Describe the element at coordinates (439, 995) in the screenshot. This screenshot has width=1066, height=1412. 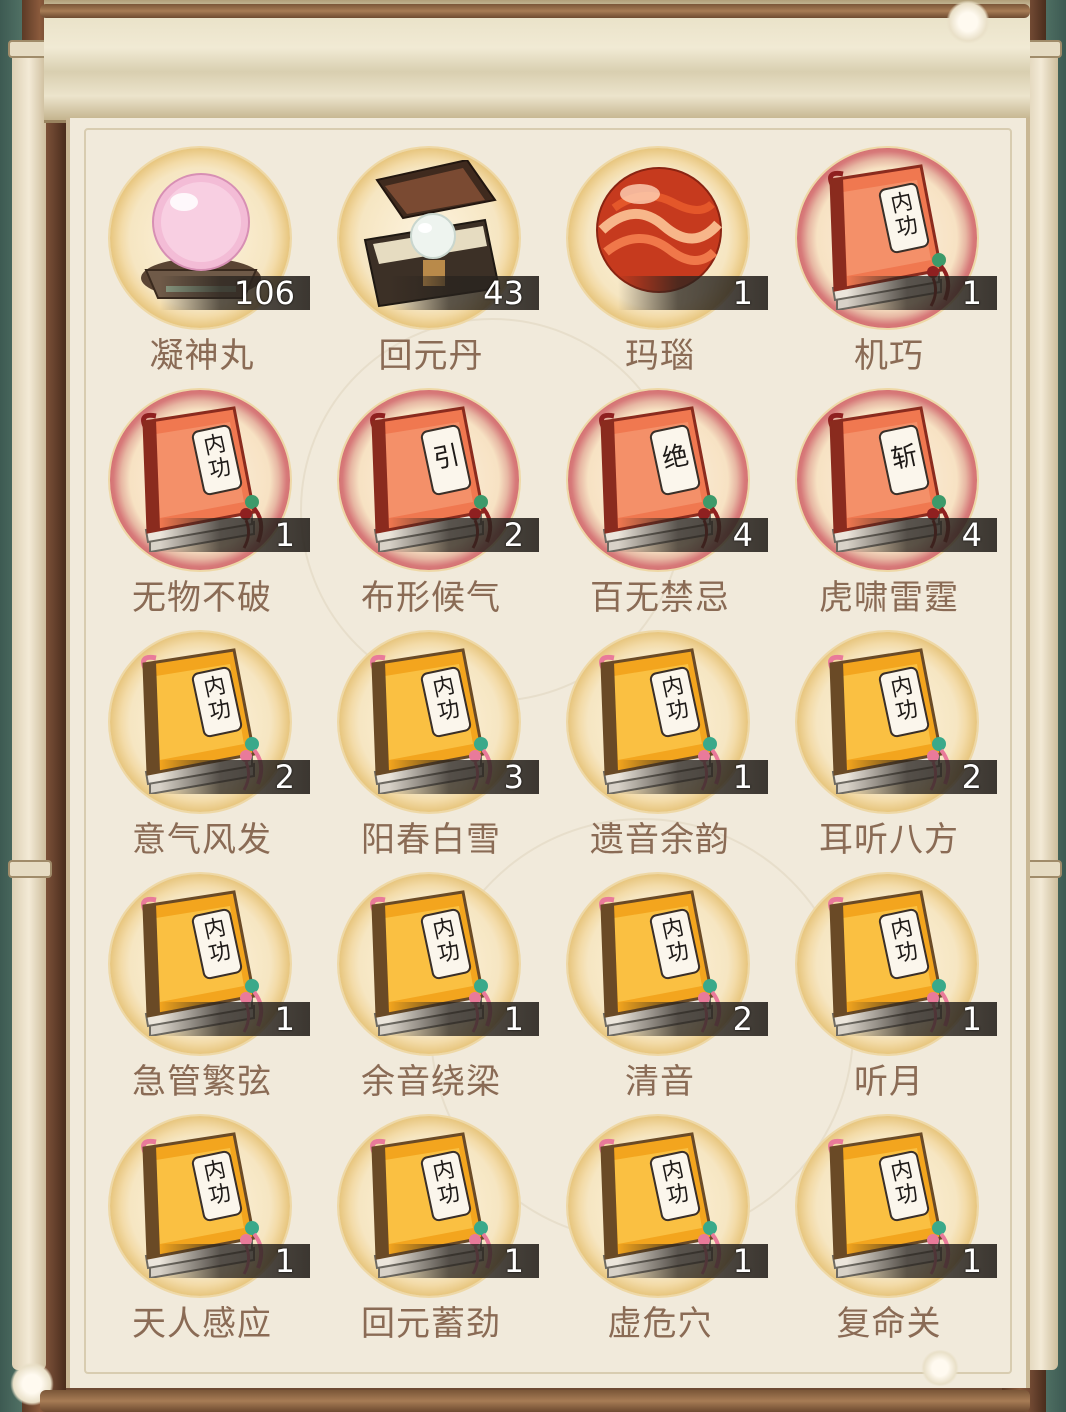
I see `inventory-item: 内功 1 余音绕梁` at that location.